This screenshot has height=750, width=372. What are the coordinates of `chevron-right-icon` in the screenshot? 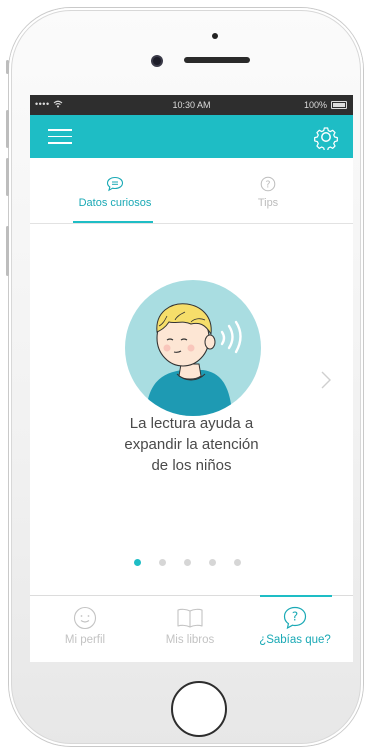 It's located at (326, 380).